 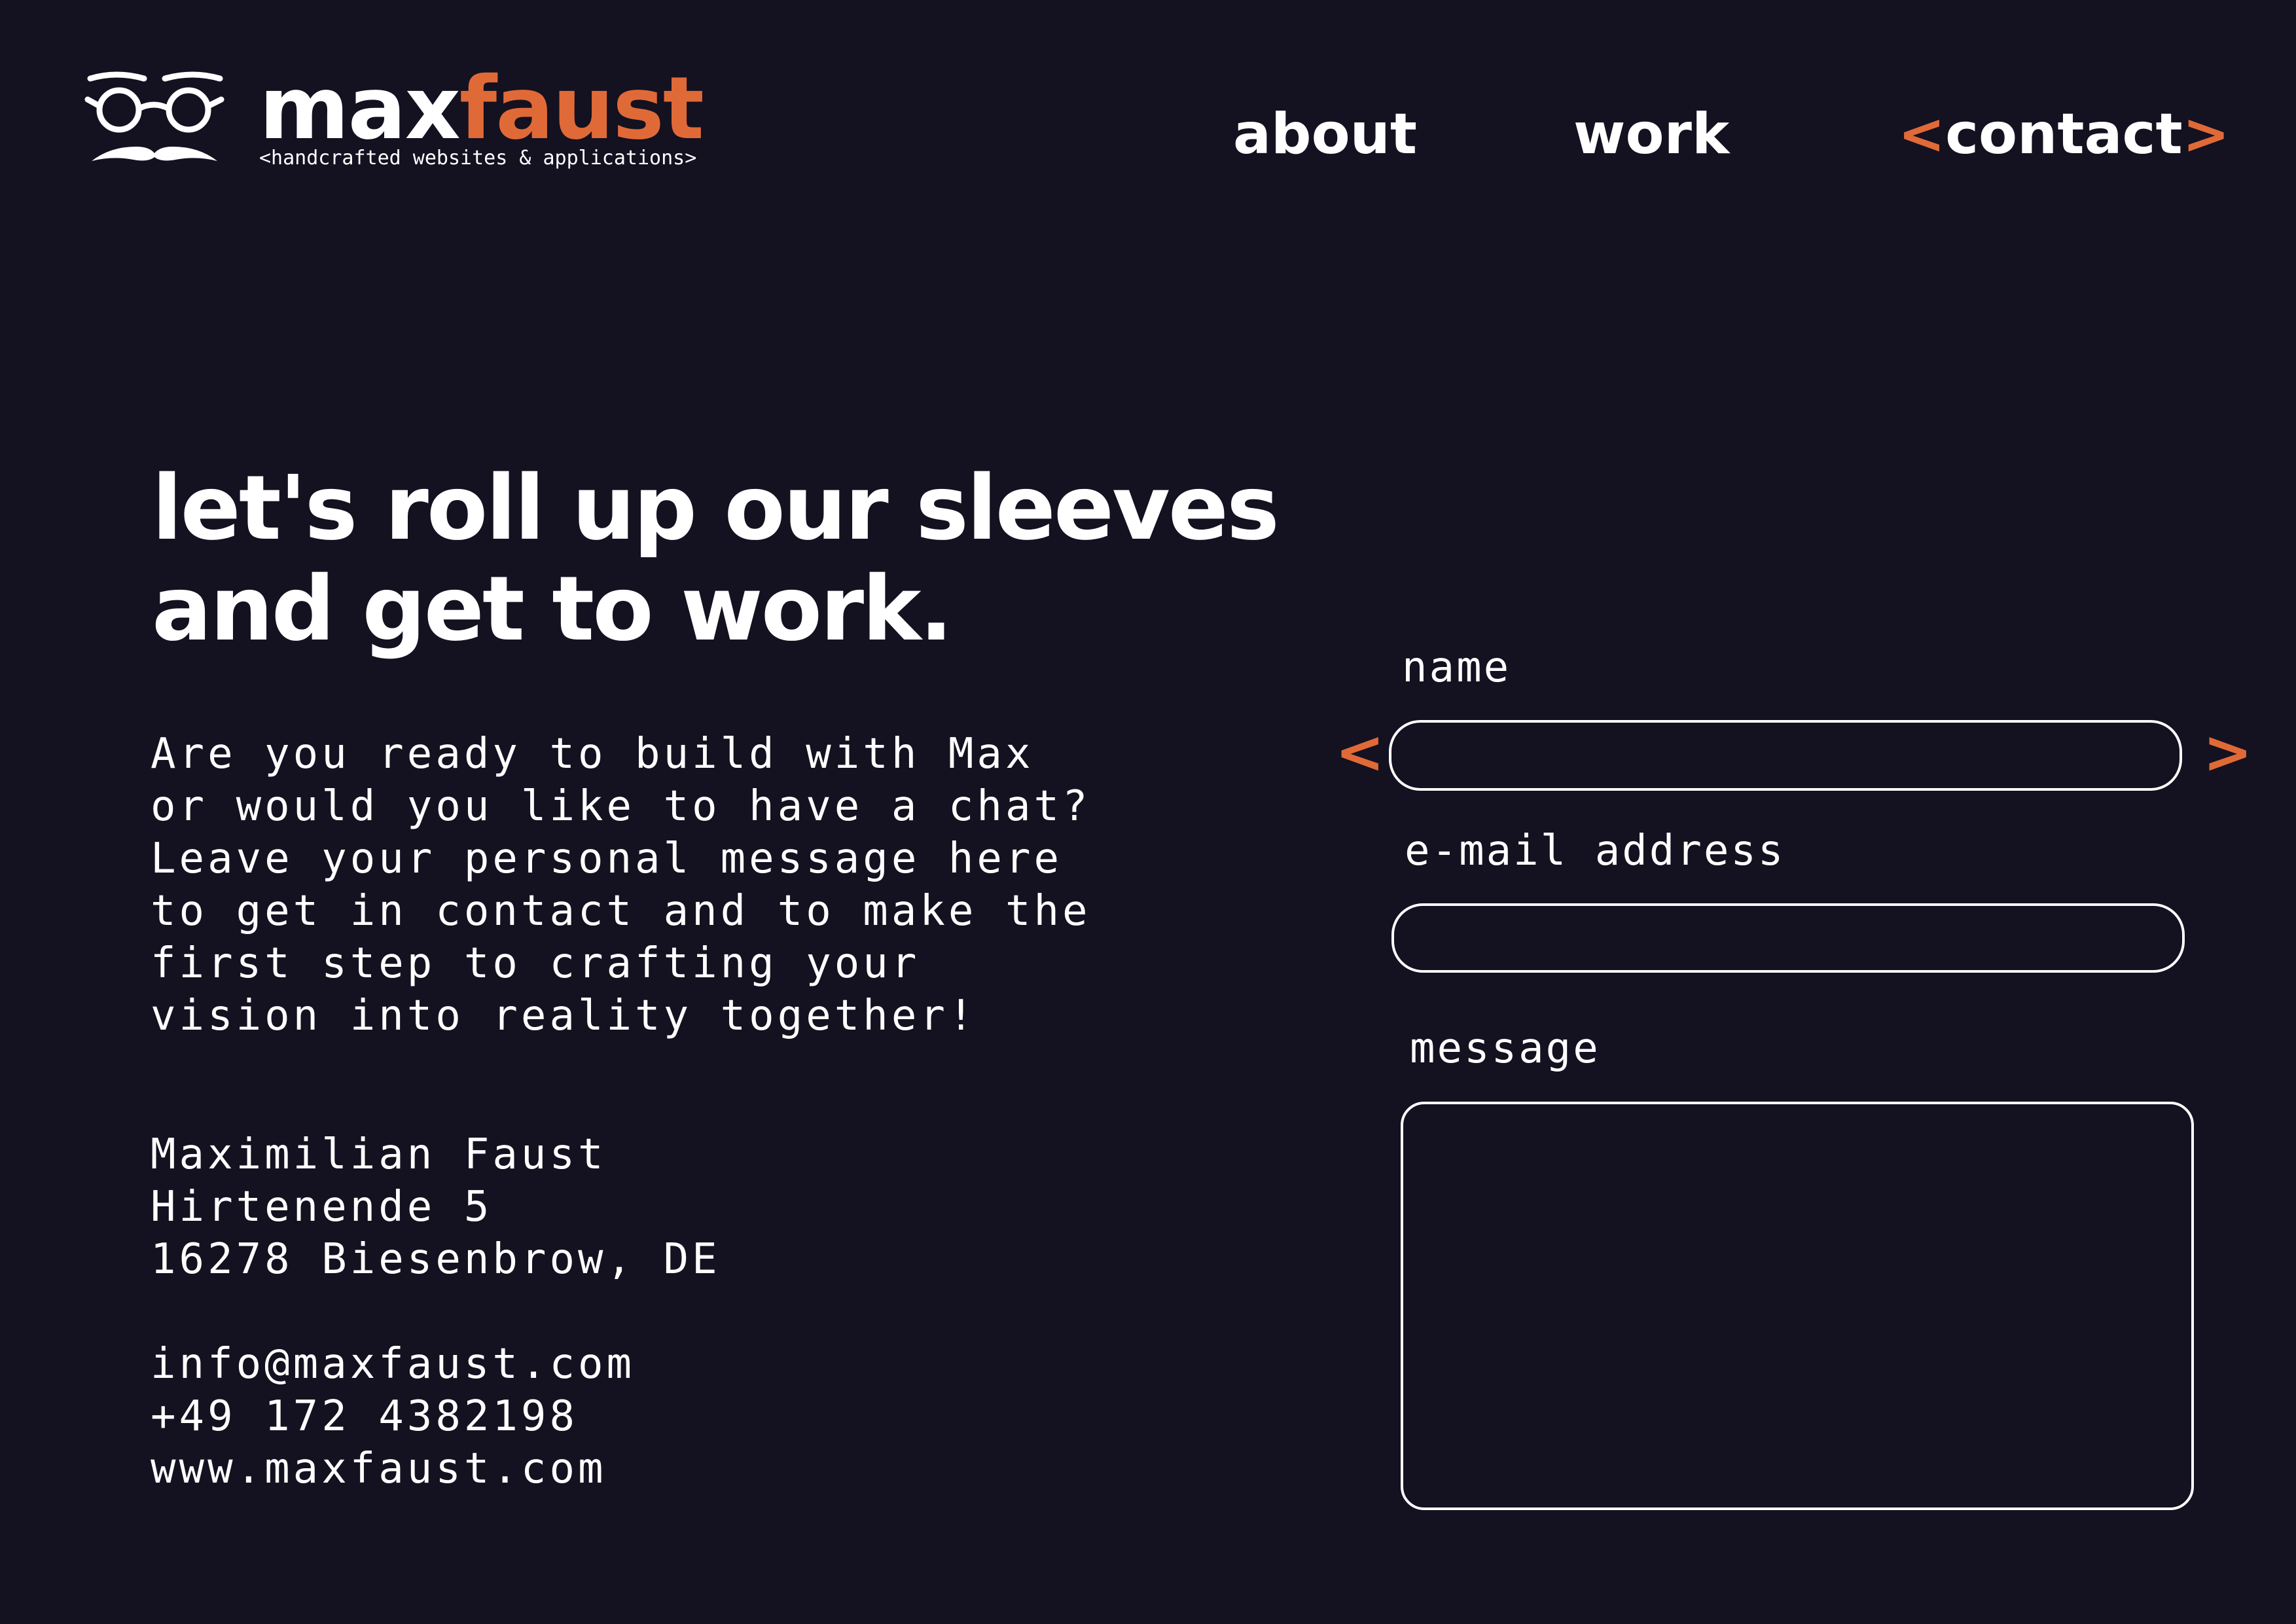 I want to click on nav-link-about: about, so click(x=1325, y=134).